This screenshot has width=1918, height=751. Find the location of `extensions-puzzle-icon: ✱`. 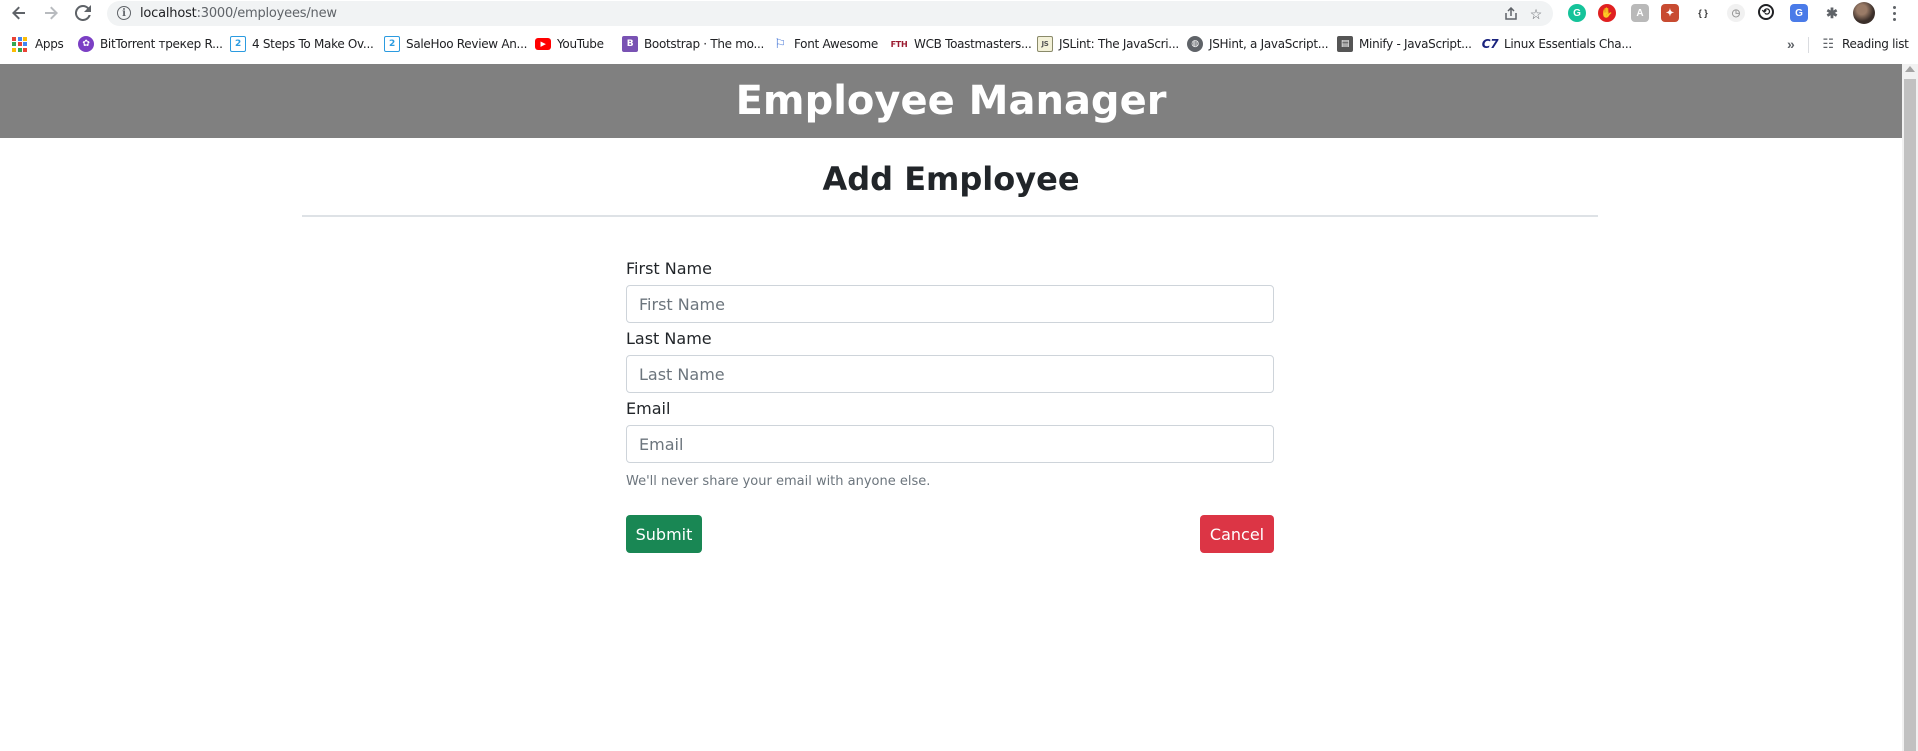

extensions-puzzle-icon: ✱ is located at coordinates (1832, 13).